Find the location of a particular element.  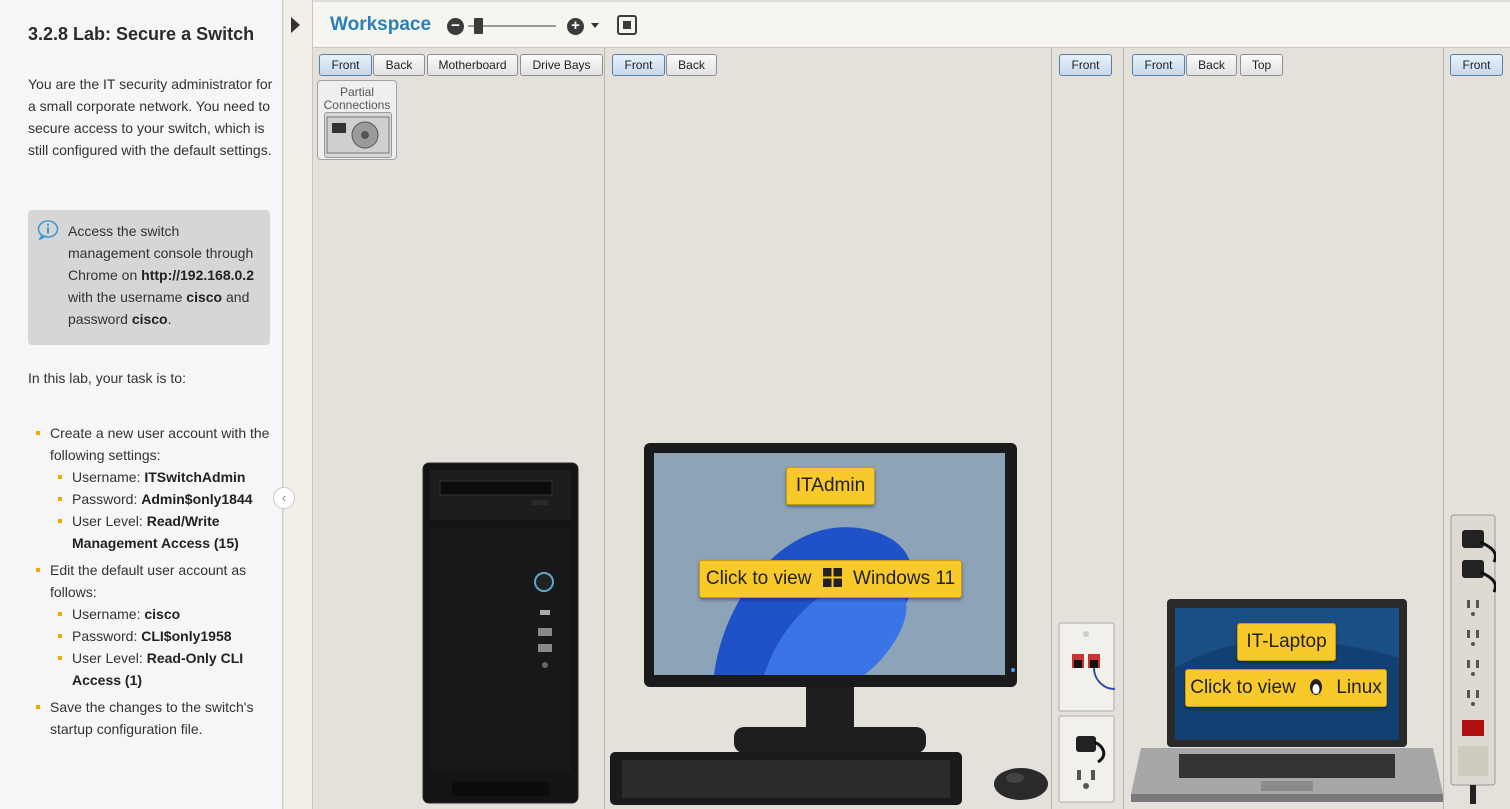

linux-tux-icon is located at coordinates (1316, 687).